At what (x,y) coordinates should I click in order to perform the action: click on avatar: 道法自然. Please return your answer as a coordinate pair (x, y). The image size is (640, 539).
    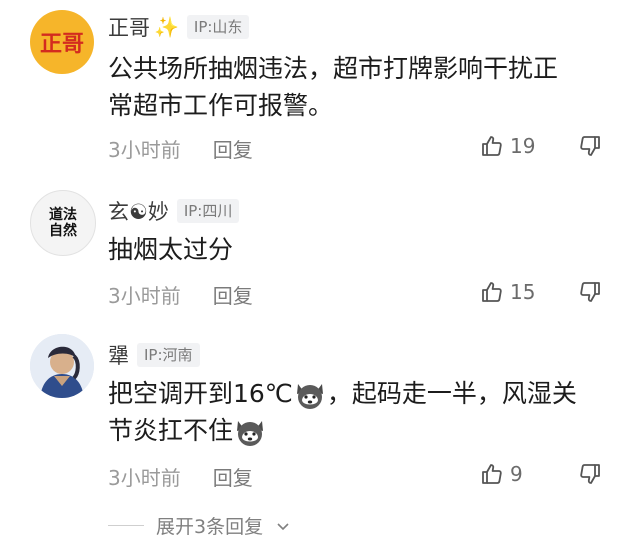
    Looking at the image, I should click on (63, 223).